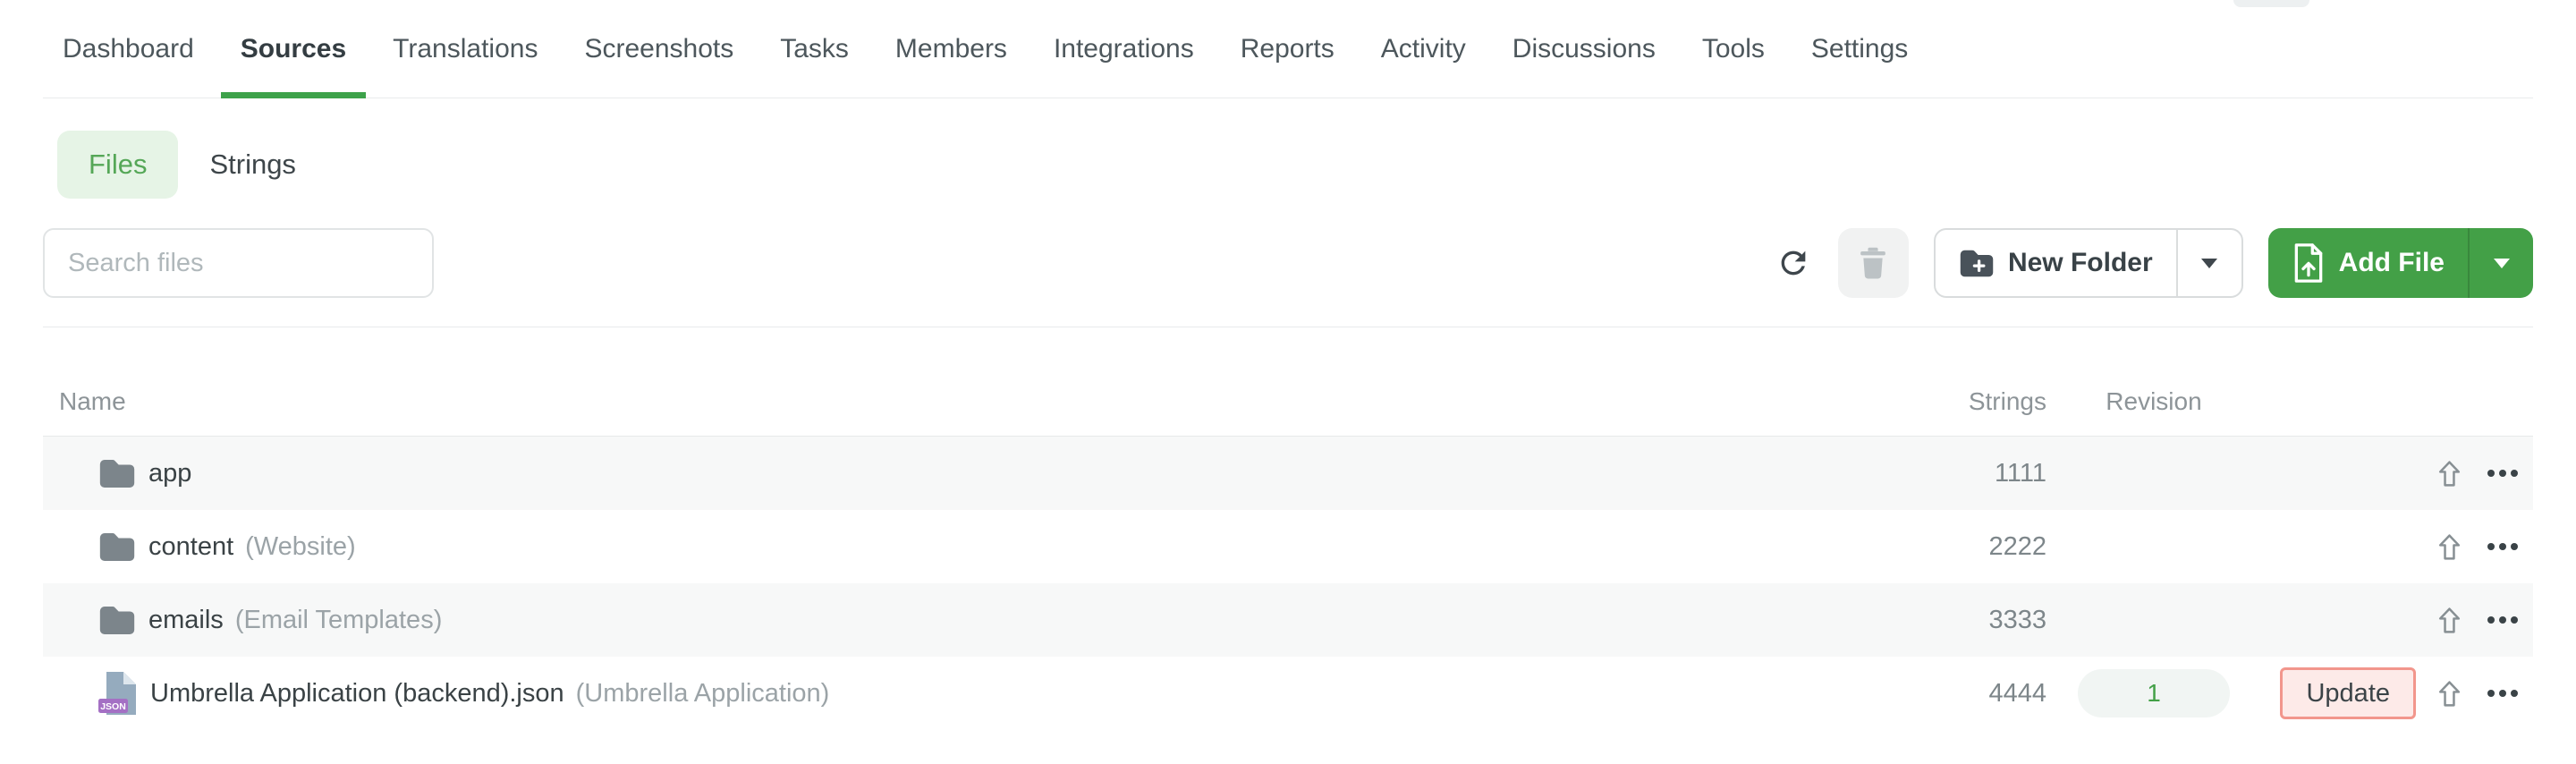  I want to click on trash-icon, so click(1873, 263).